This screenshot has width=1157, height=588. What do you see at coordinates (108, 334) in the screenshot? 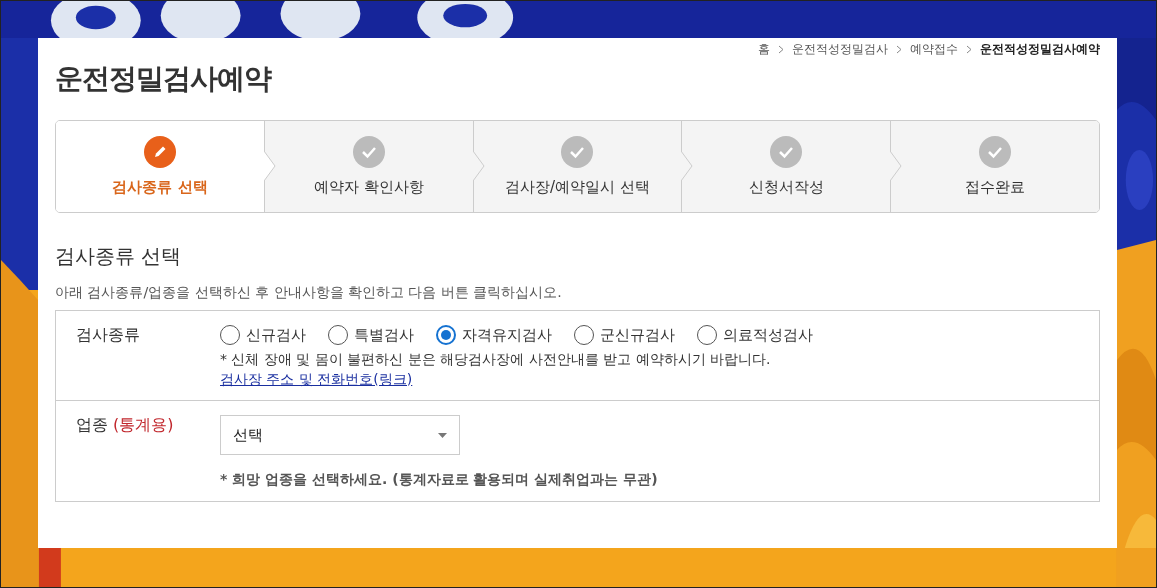
I see `field-label: 검사종류` at bounding box center [108, 334].